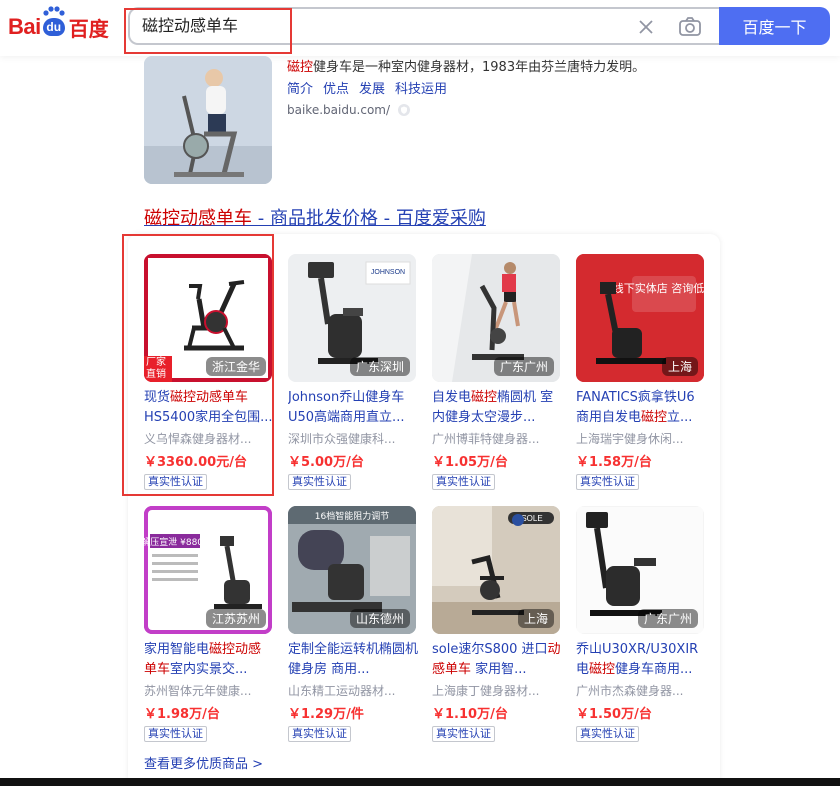 This screenshot has height=786, width=840. I want to click on product-image: SOLE 上海, so click(496, 570).